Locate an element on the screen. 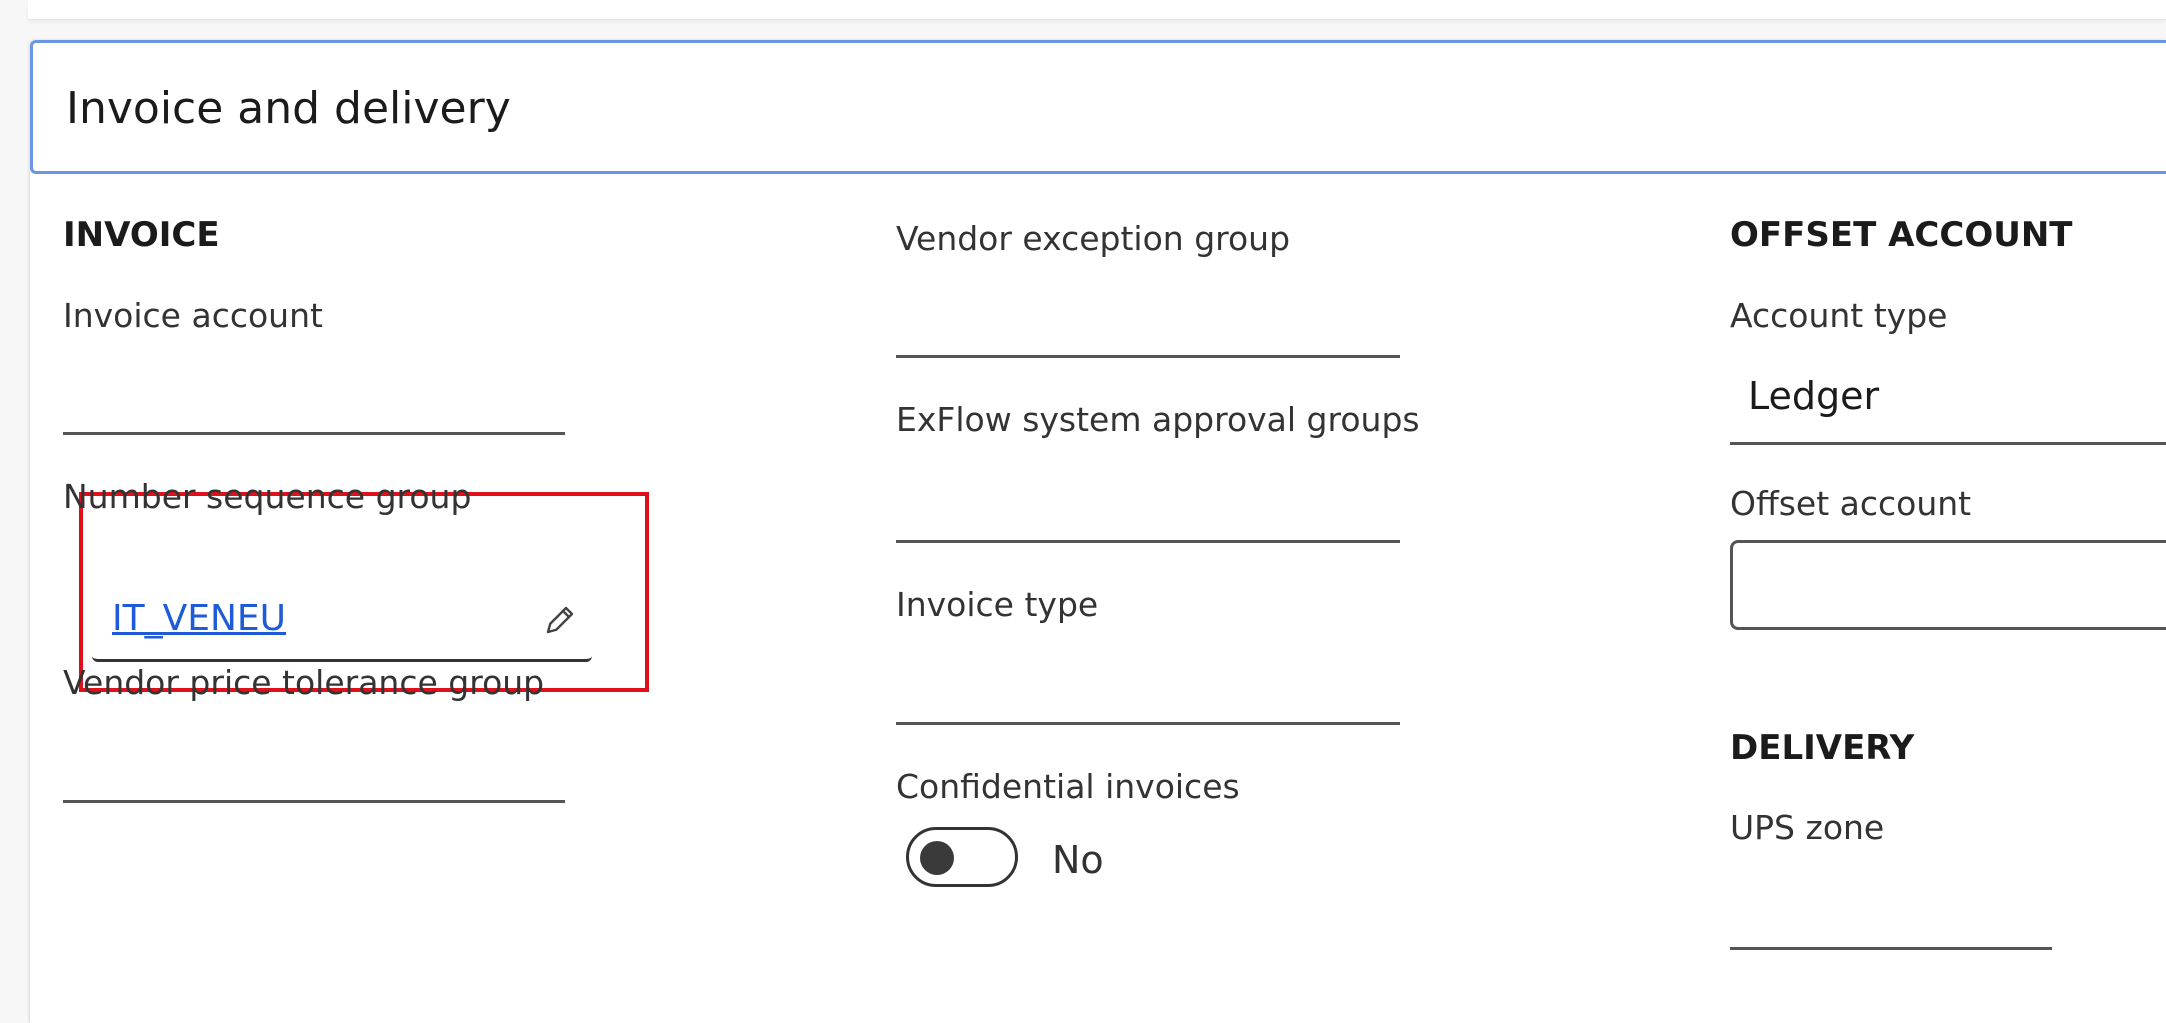 The image size is (2166, 1023). vendor-exception-group-field is located at coordinates (1148, 356).